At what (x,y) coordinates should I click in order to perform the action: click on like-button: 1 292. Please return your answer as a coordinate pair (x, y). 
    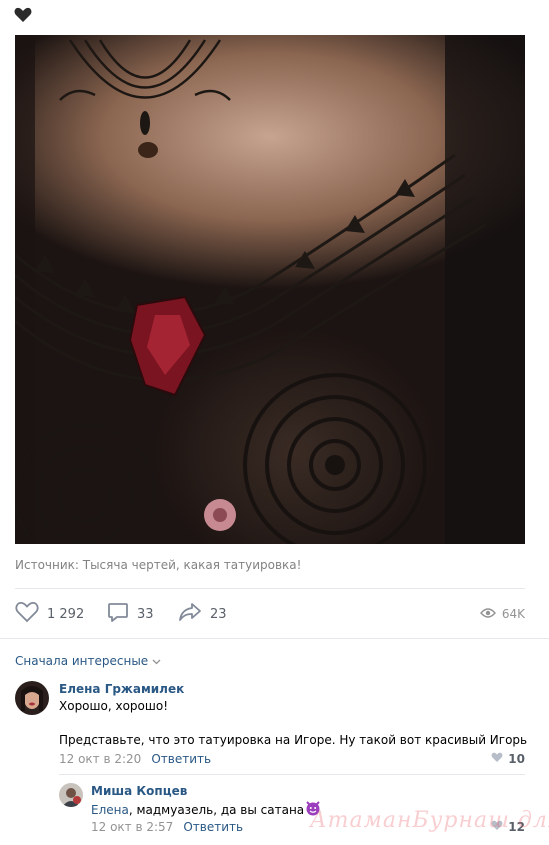
    Looking at the image, I should click on (49, 614).